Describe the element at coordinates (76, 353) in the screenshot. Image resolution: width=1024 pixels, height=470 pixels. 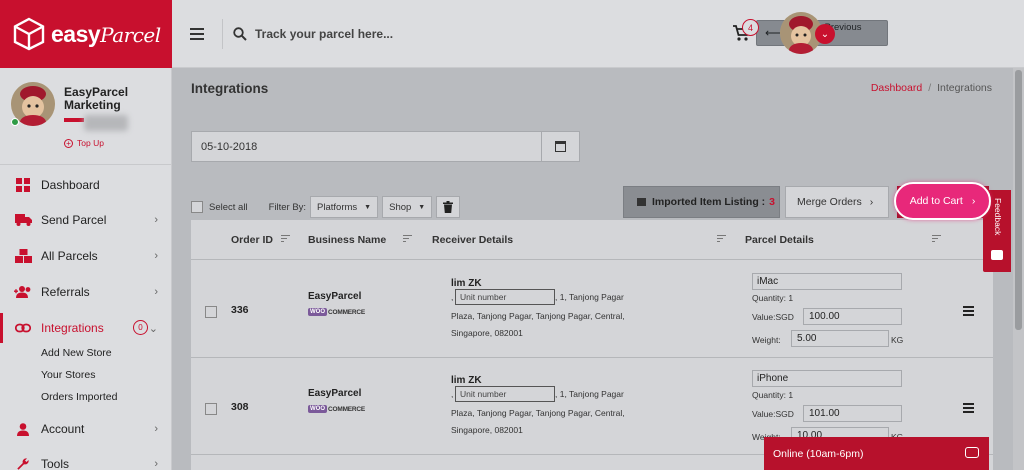
I see `sidebar-subitem-add-new-store: Add New Store` at that location.